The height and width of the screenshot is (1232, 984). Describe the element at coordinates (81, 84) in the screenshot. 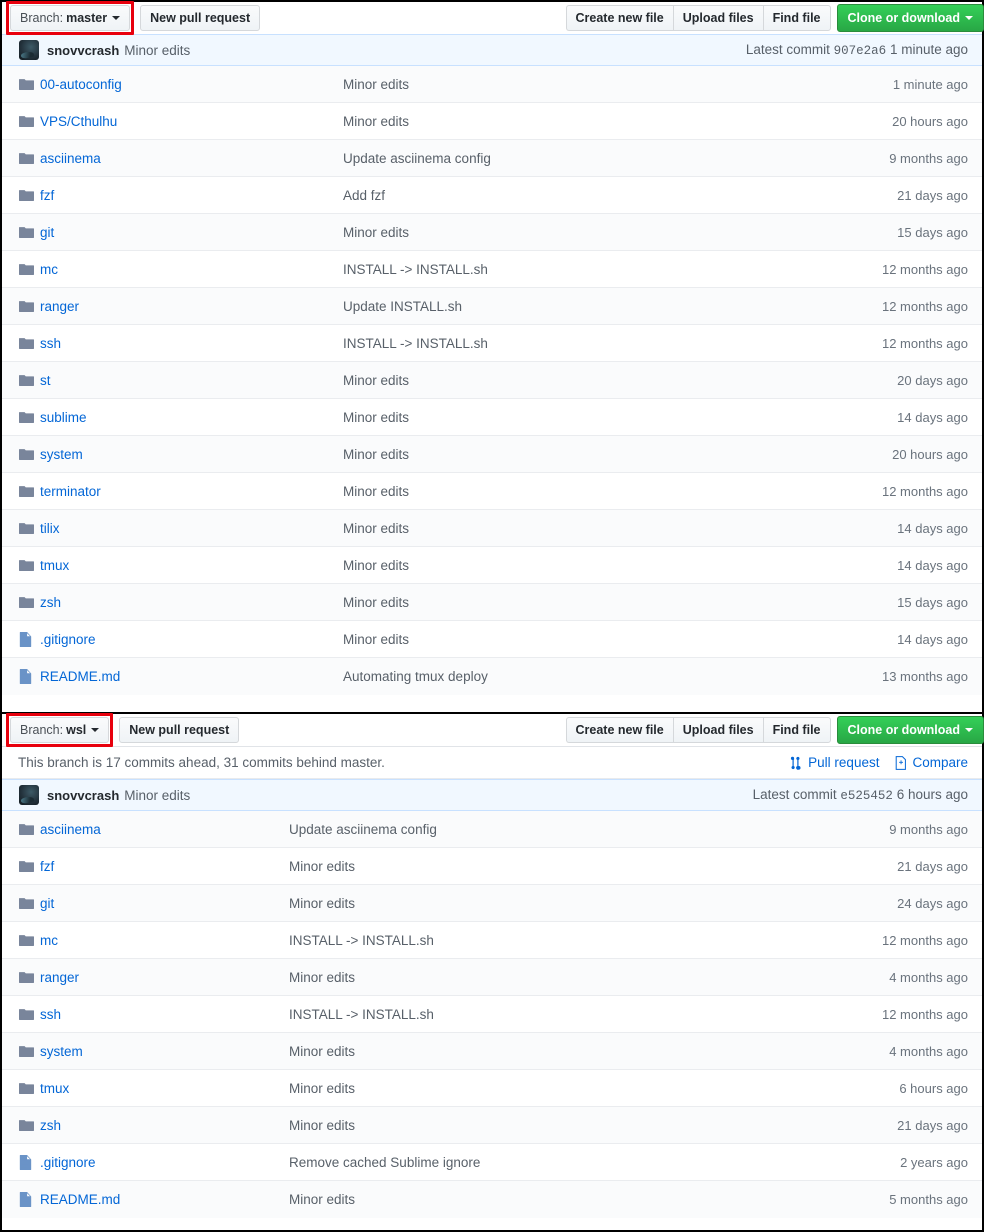

I see `file-name-link: 00-autoconfig` at that location.